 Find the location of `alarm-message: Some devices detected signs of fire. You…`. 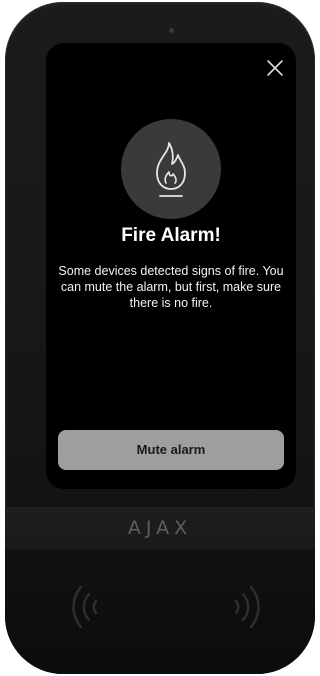

alarm-message: Some devices detected signs of fire. You… is located at coordinates (171, 287).